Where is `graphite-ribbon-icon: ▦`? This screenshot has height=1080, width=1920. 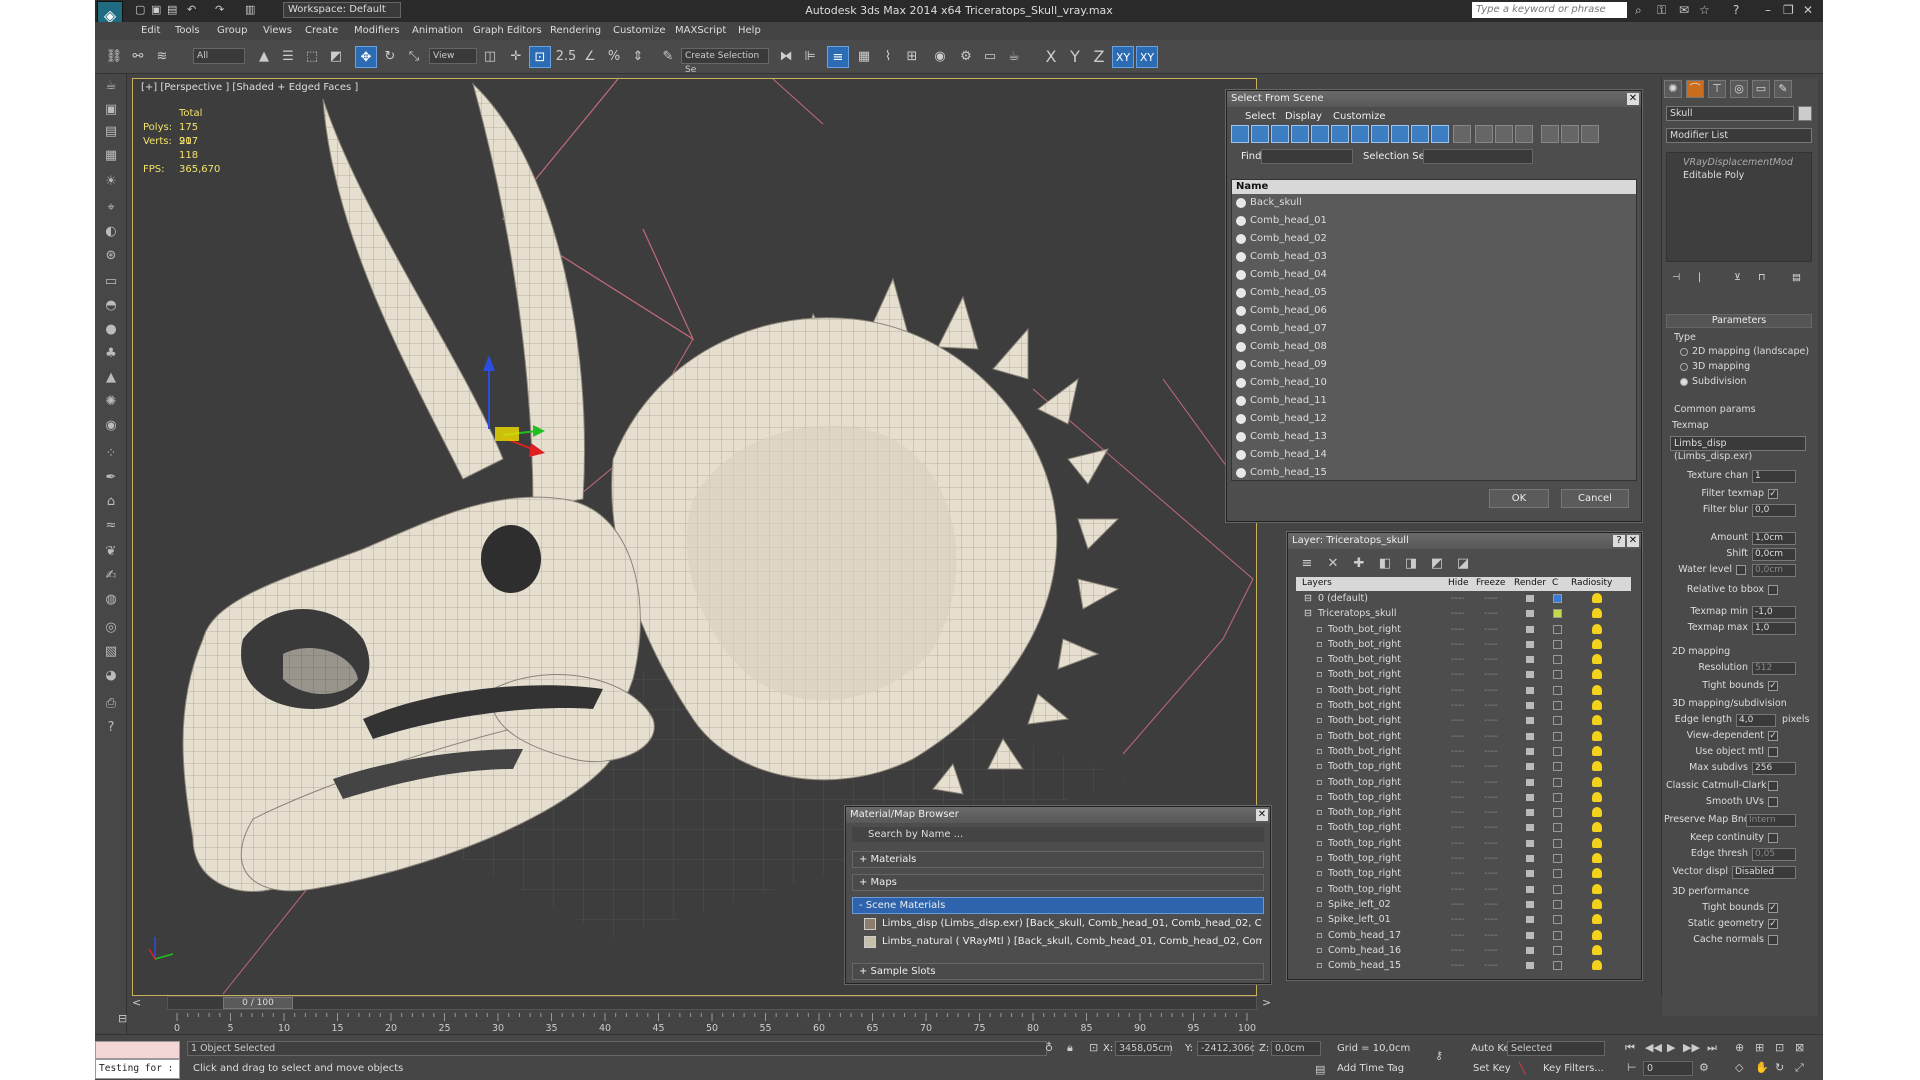 graphite-ribbon-icon: ▦ is located at coordinates (864, 57).